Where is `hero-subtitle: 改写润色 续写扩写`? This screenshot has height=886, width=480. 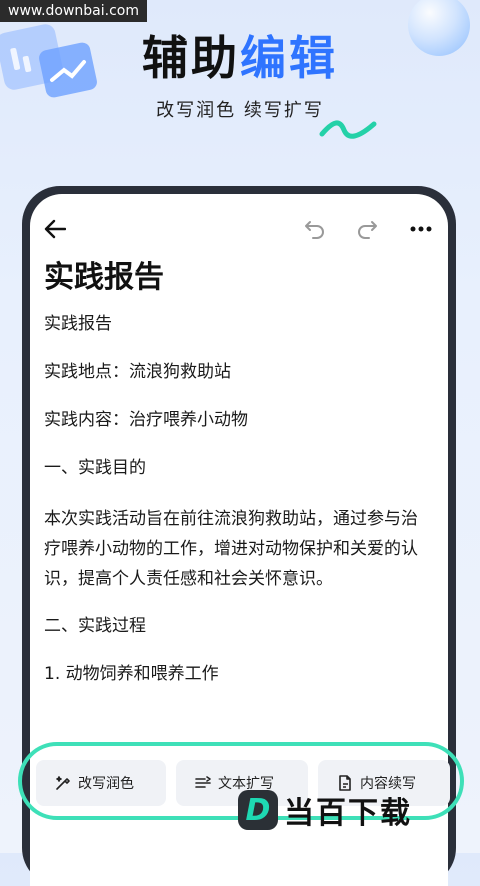 hero-subtitle: 改写润色 续写扩写 is located at coordinates (240, 110).